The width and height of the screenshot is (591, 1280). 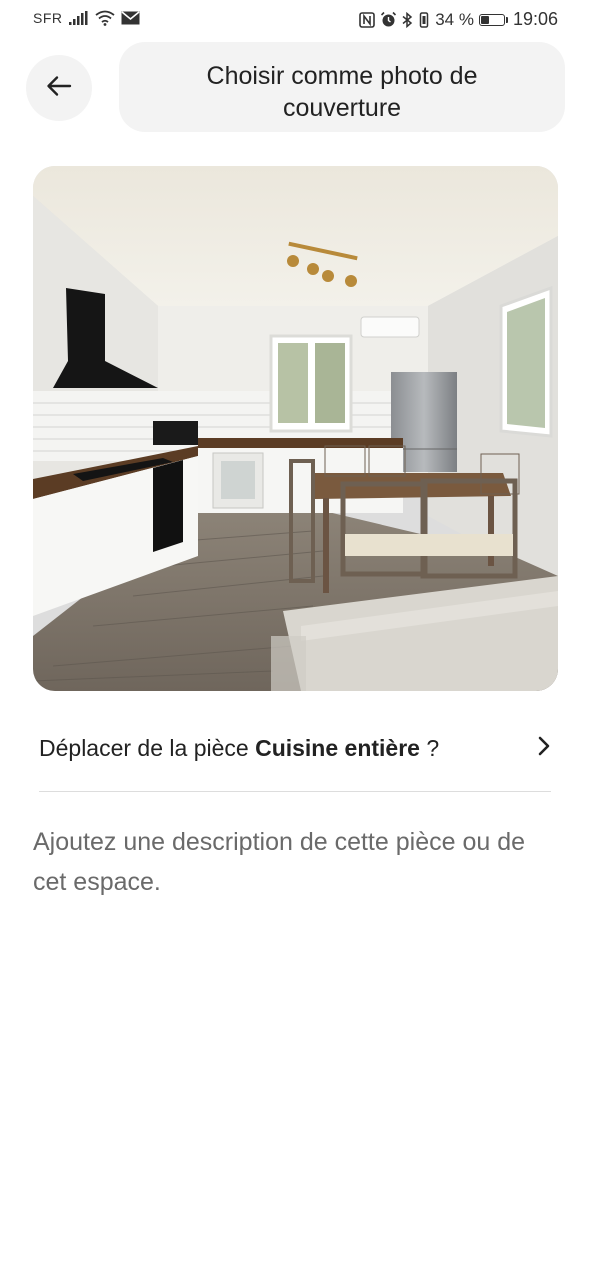 What do you see at coordinates (295, 20) in the screenshot?
I see `status-bar: SFR 34 % 19:06` at bounding box center [295, 20].